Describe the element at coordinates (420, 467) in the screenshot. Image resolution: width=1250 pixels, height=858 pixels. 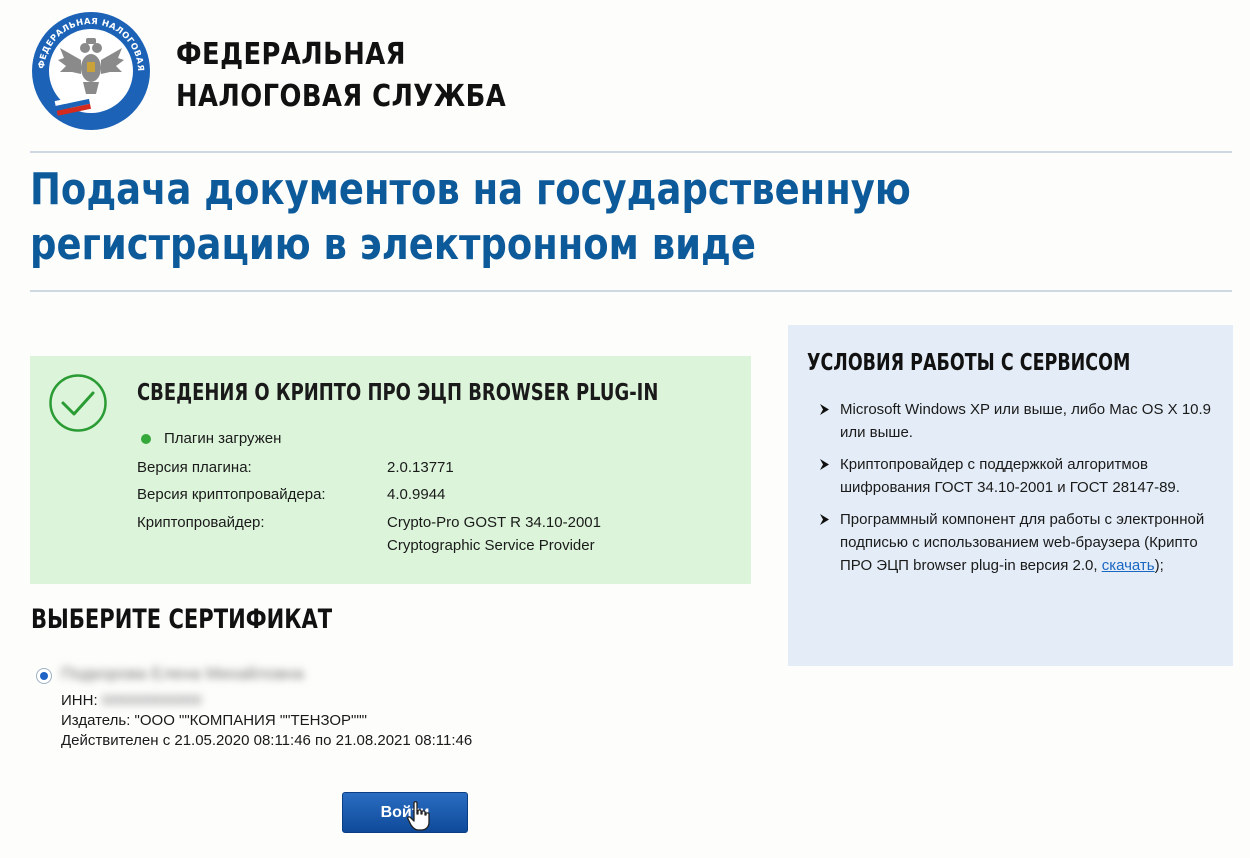
I see `plugin-version-value: 2.0.13771` at that location.